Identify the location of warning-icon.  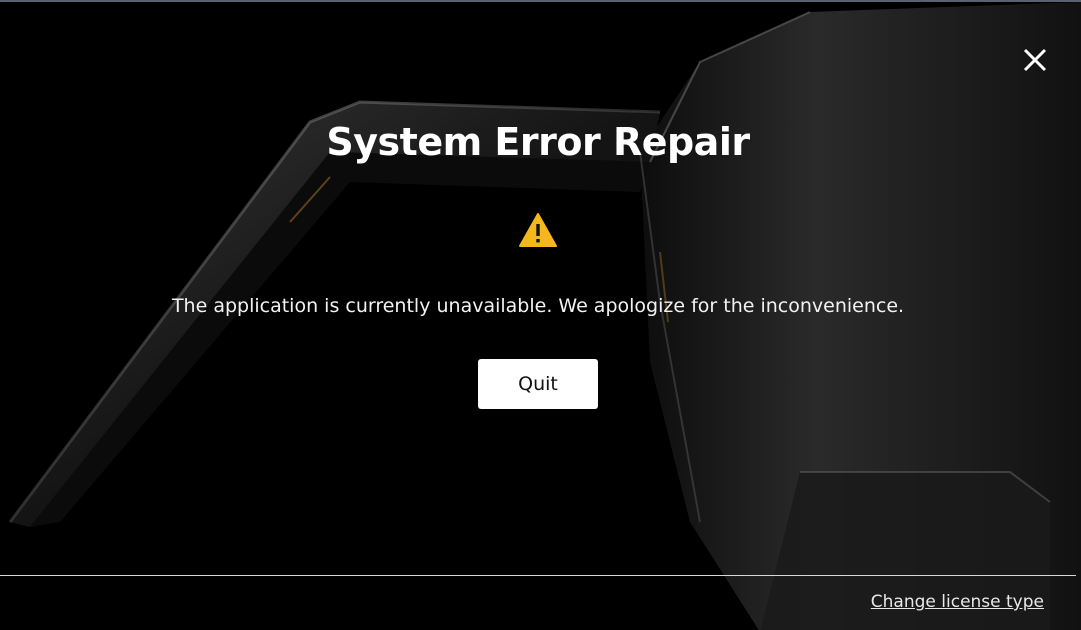
(538, 230).